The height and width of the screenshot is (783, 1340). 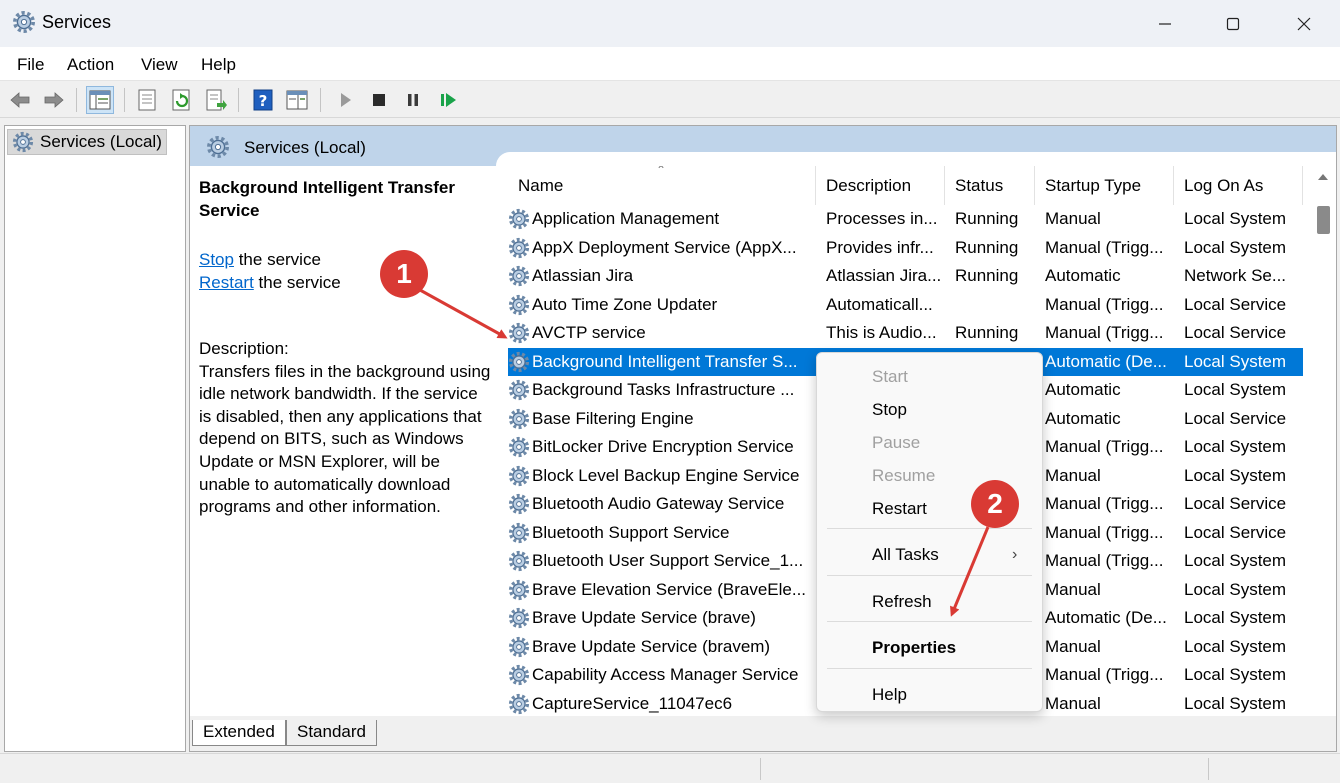 What do you see at coordinates (995, 504) in the screenshot?
I see `annotation-badge-2: 2` at bounding box center [995, 504].